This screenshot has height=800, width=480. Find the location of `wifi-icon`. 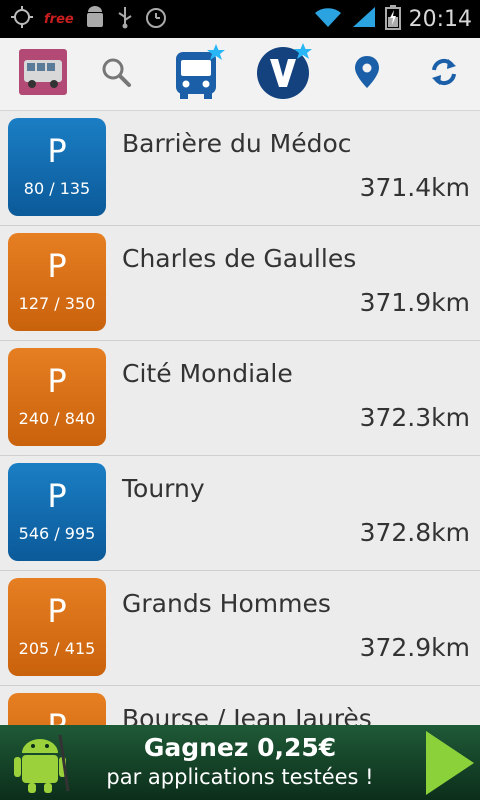

wifi-icon is located at coordinates (328, 19).